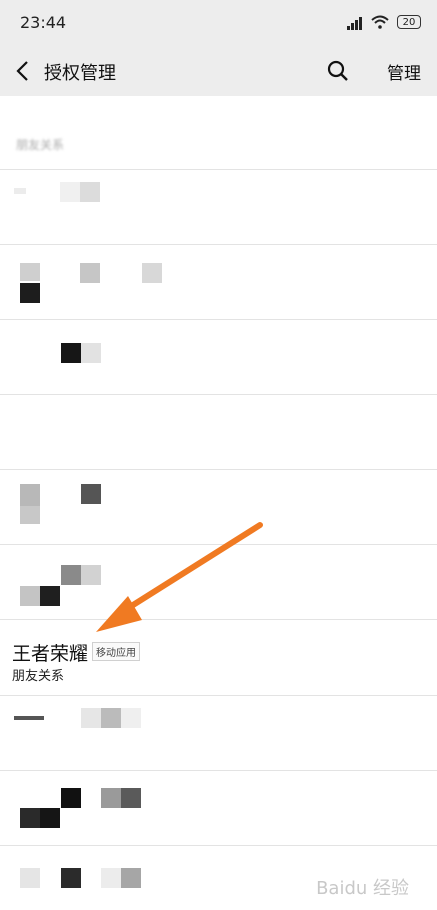 This screenshot has height=910, width=437. I want to click on nav-bar: 授权管理 管理, so click(218, 71).